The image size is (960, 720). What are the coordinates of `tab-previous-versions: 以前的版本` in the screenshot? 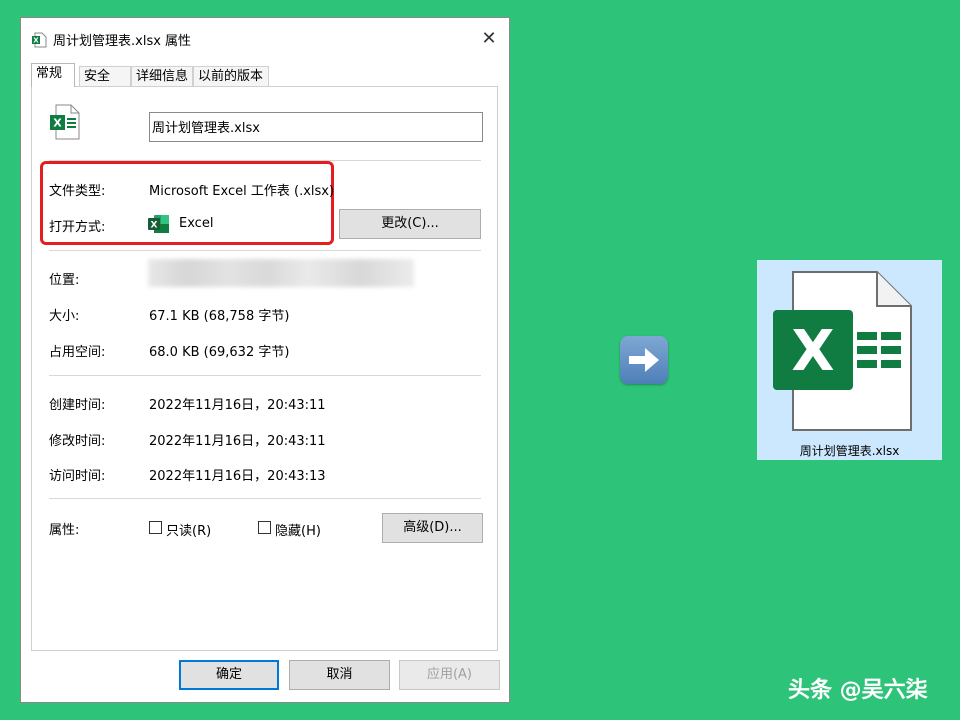 It's located at (231, 76).